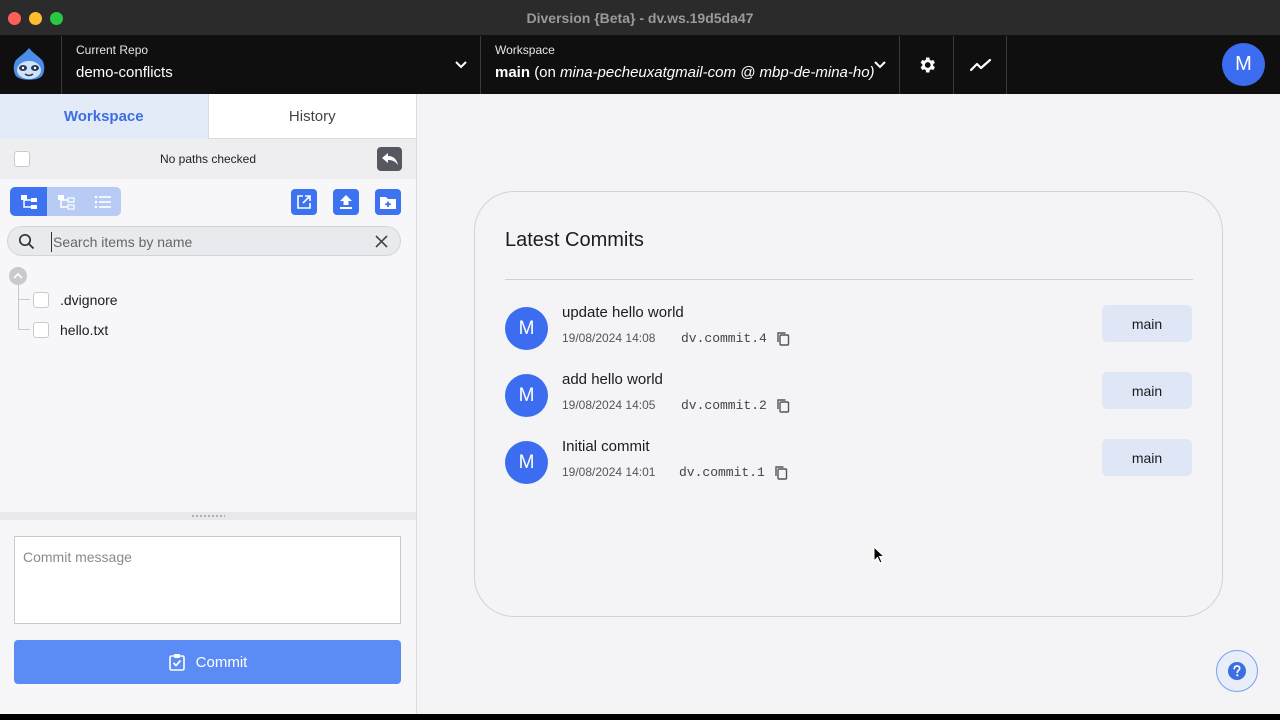  I want to click on repo-name: demo-conflicts, so click(124, 72).